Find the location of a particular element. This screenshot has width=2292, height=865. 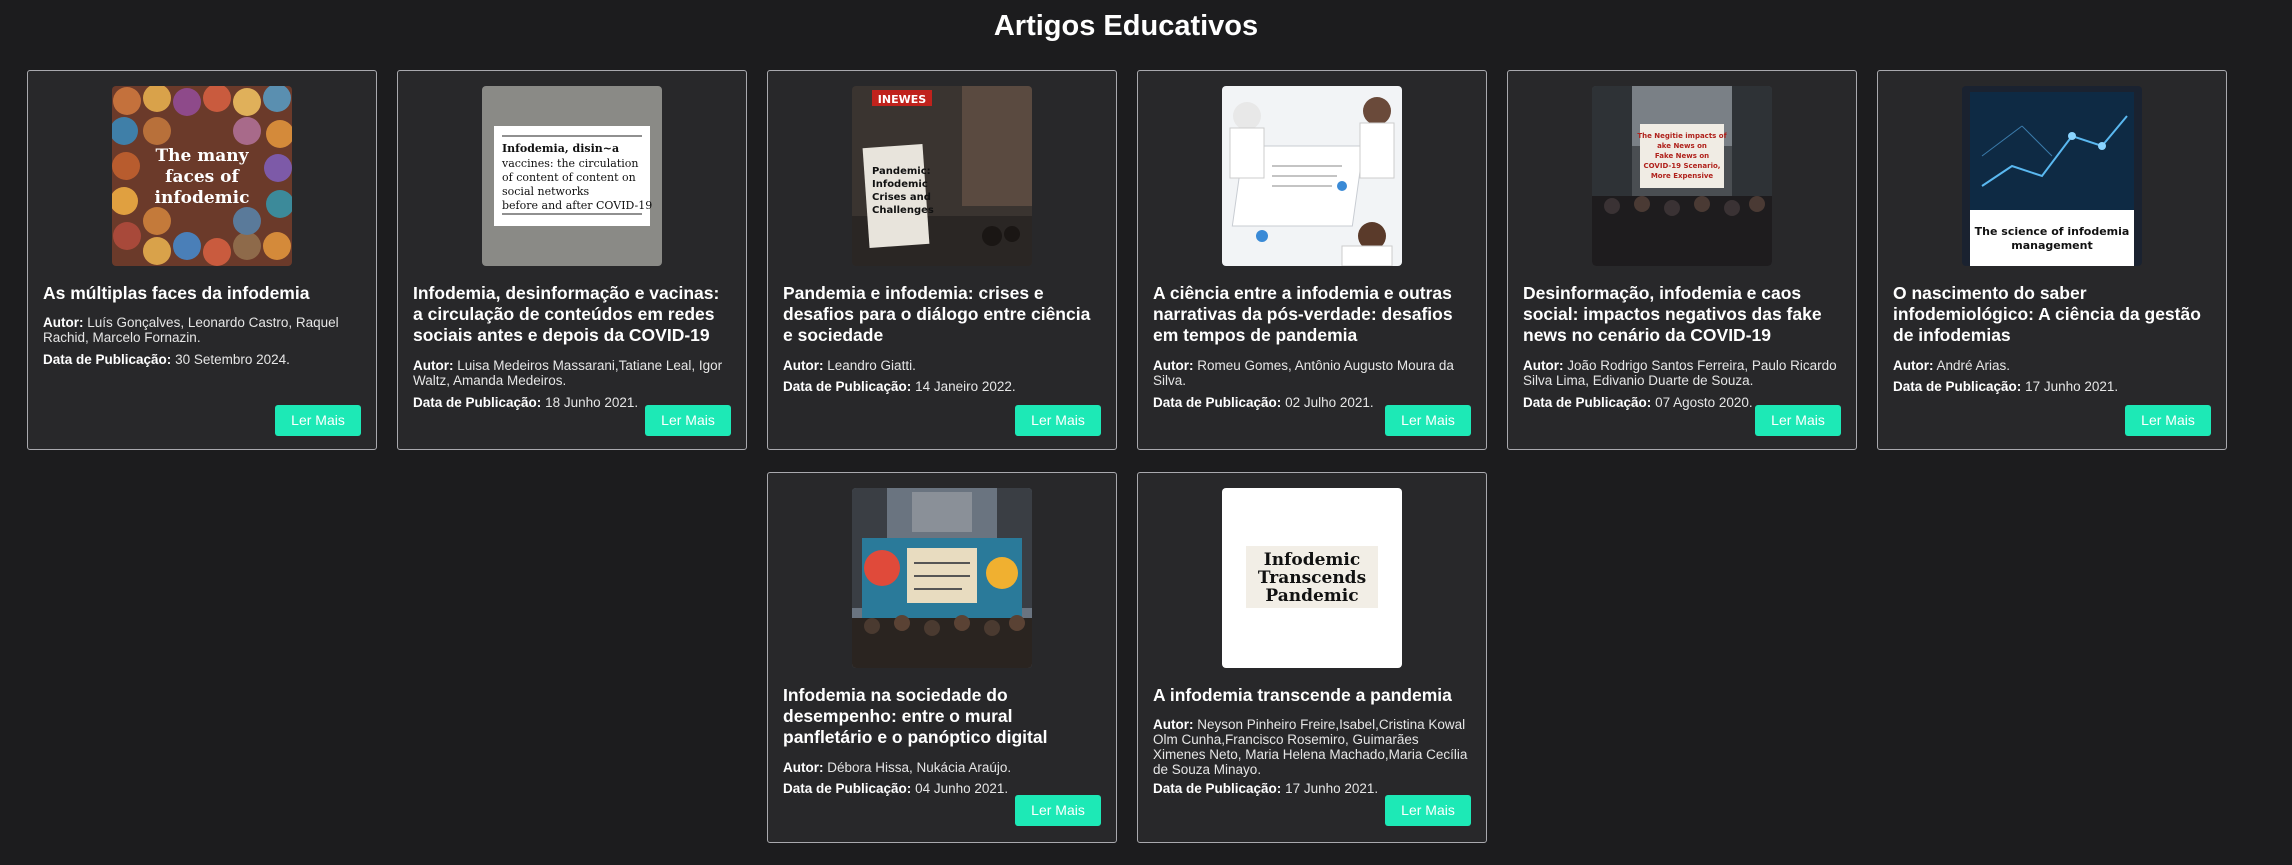

svg-text: ake News on is located at coordinates (1682, 146).